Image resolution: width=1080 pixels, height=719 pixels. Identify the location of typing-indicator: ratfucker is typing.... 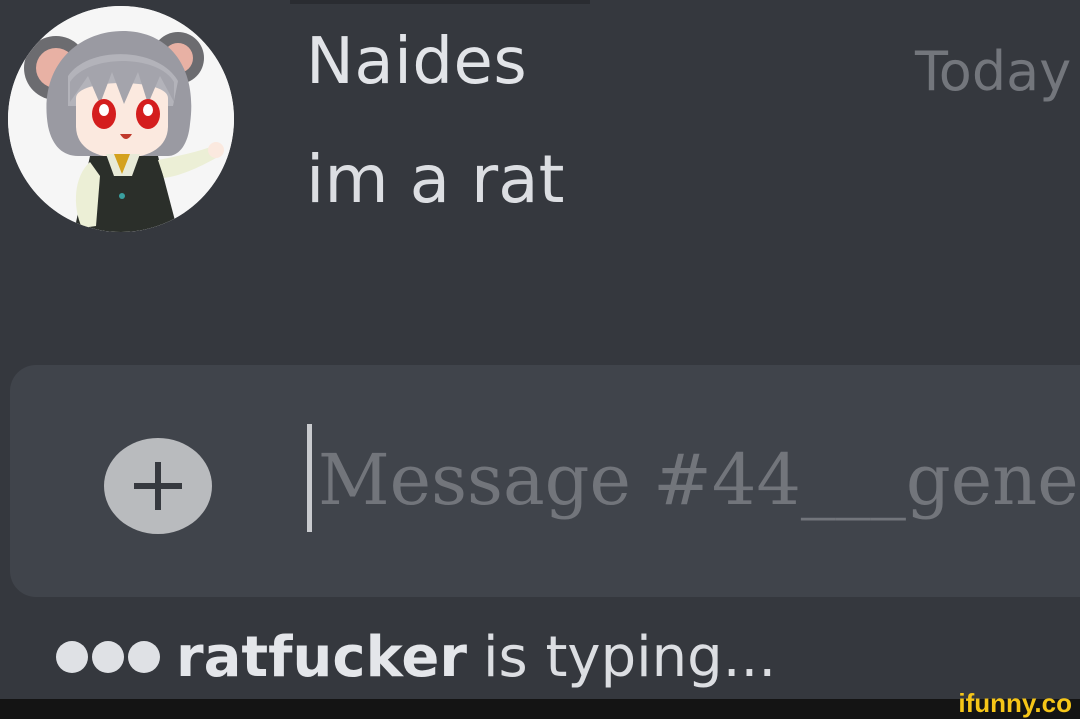
(416, 657).